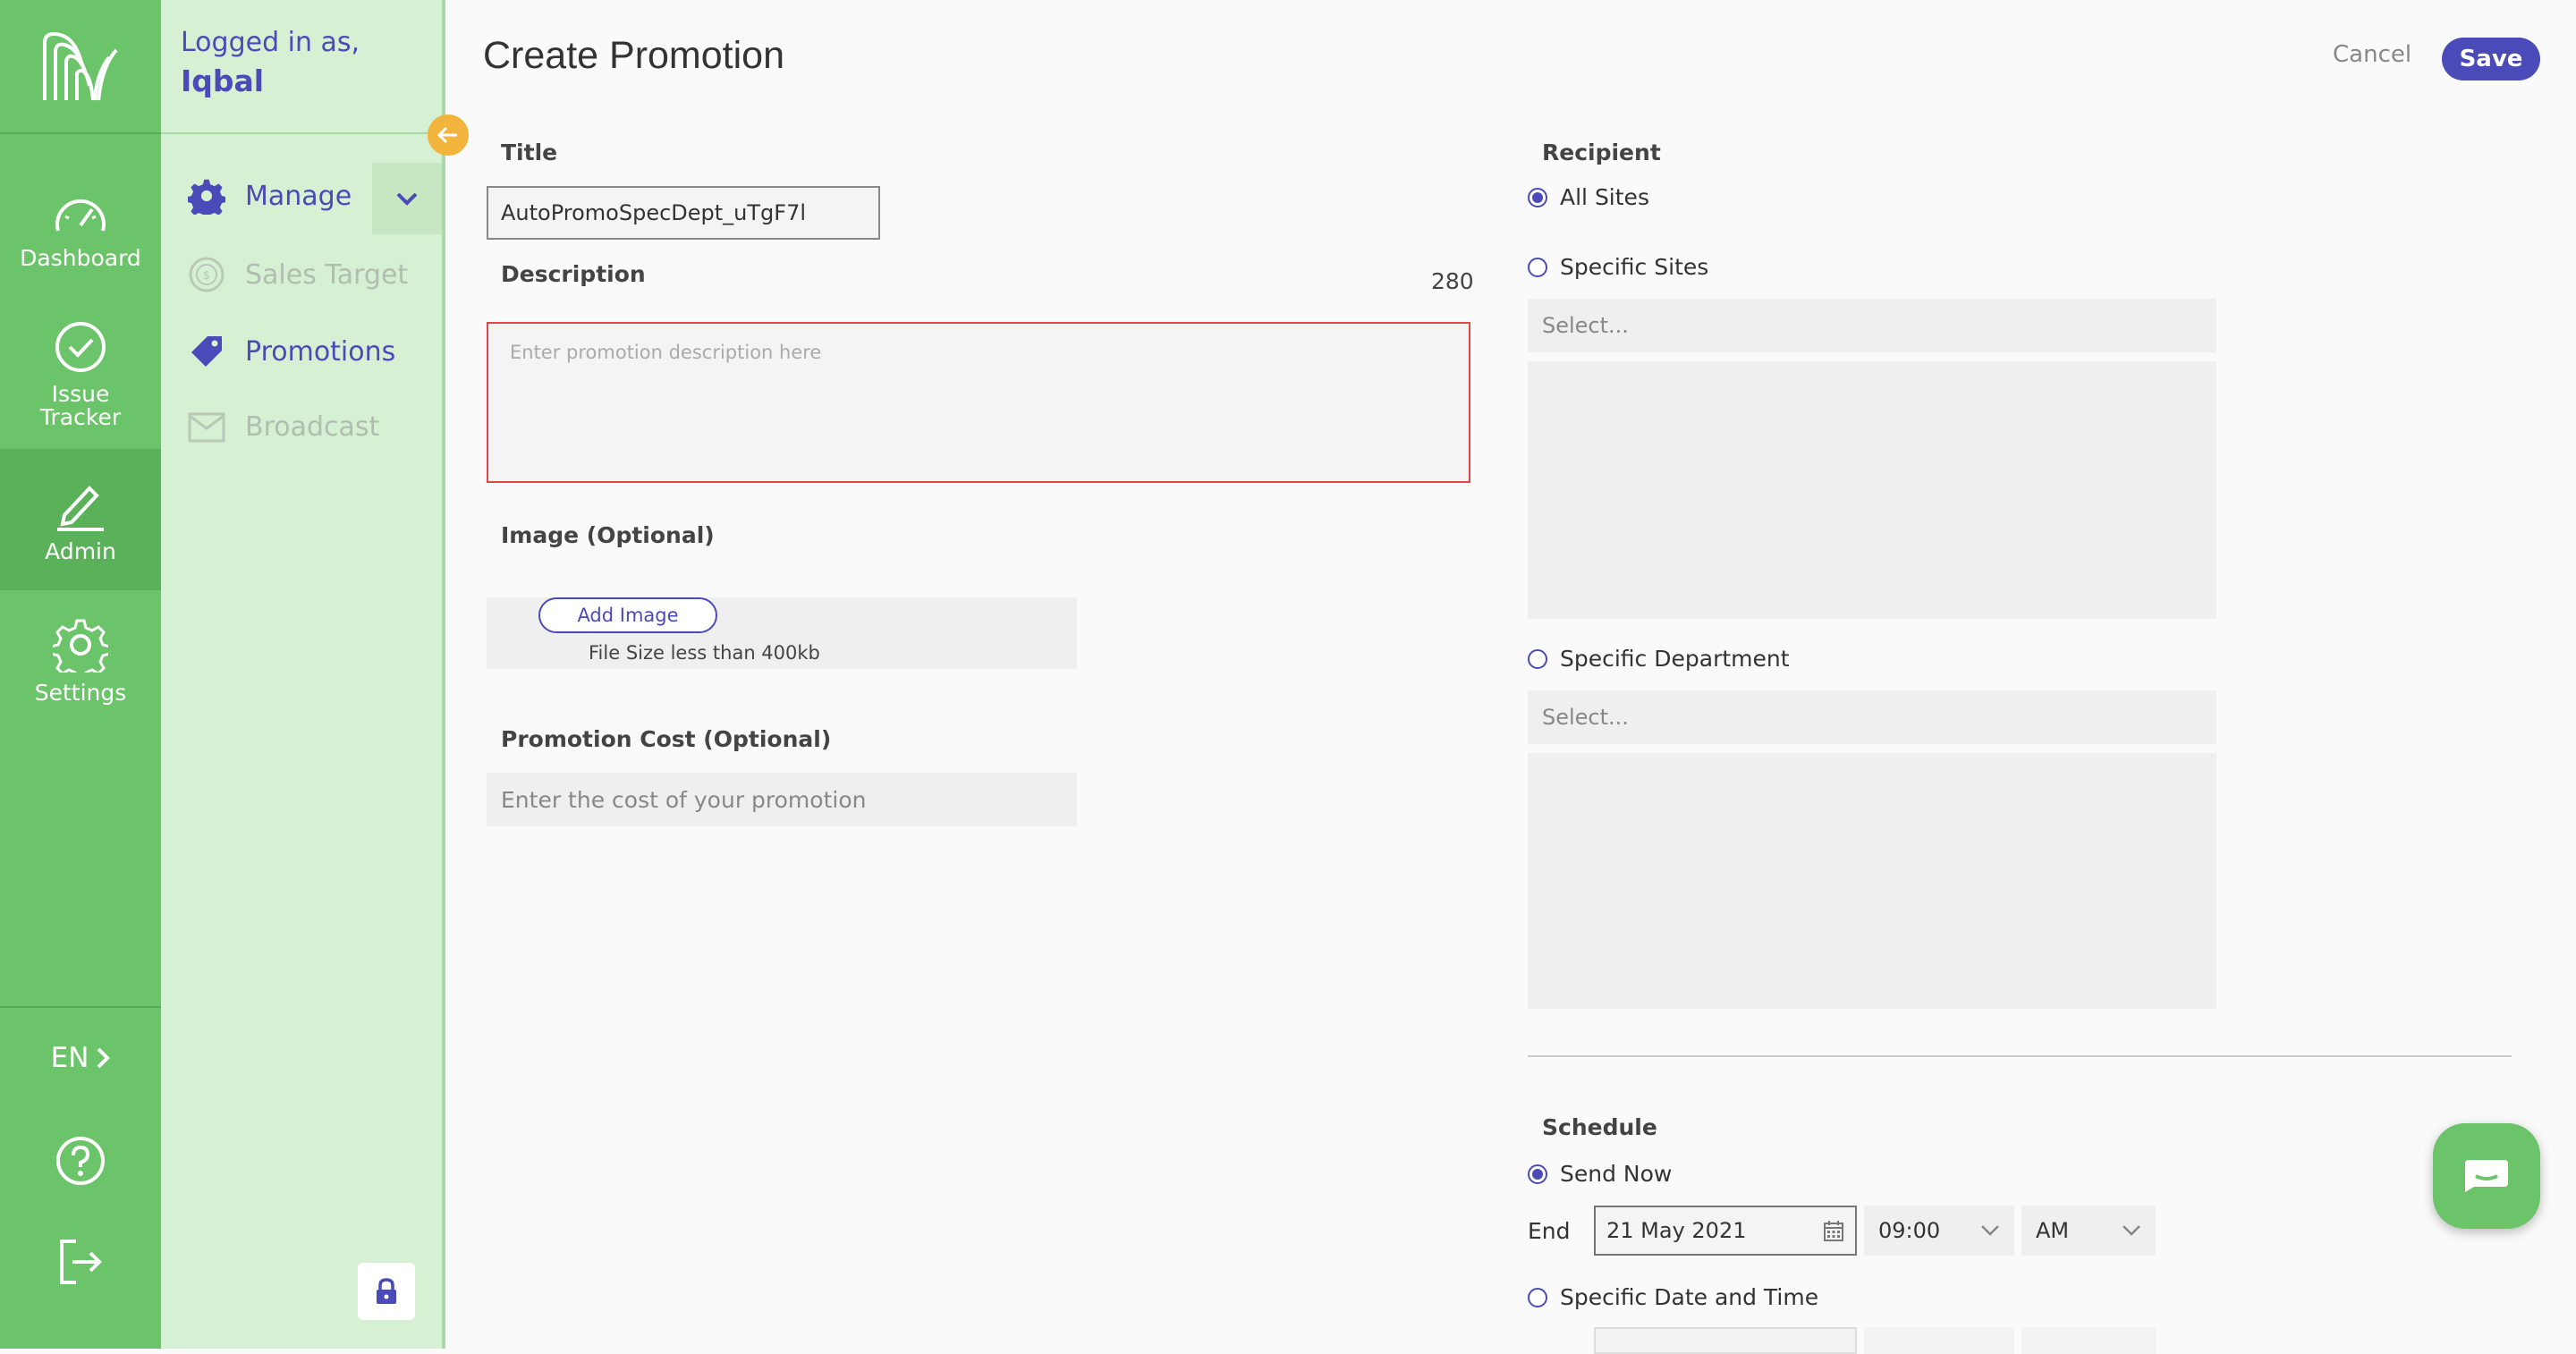 Image resolution: width=2576 pixels, height=1354 pixels. Describe the element at coordinates (1725, 1340) in the screenshot. I see `start-date-input` at that location.